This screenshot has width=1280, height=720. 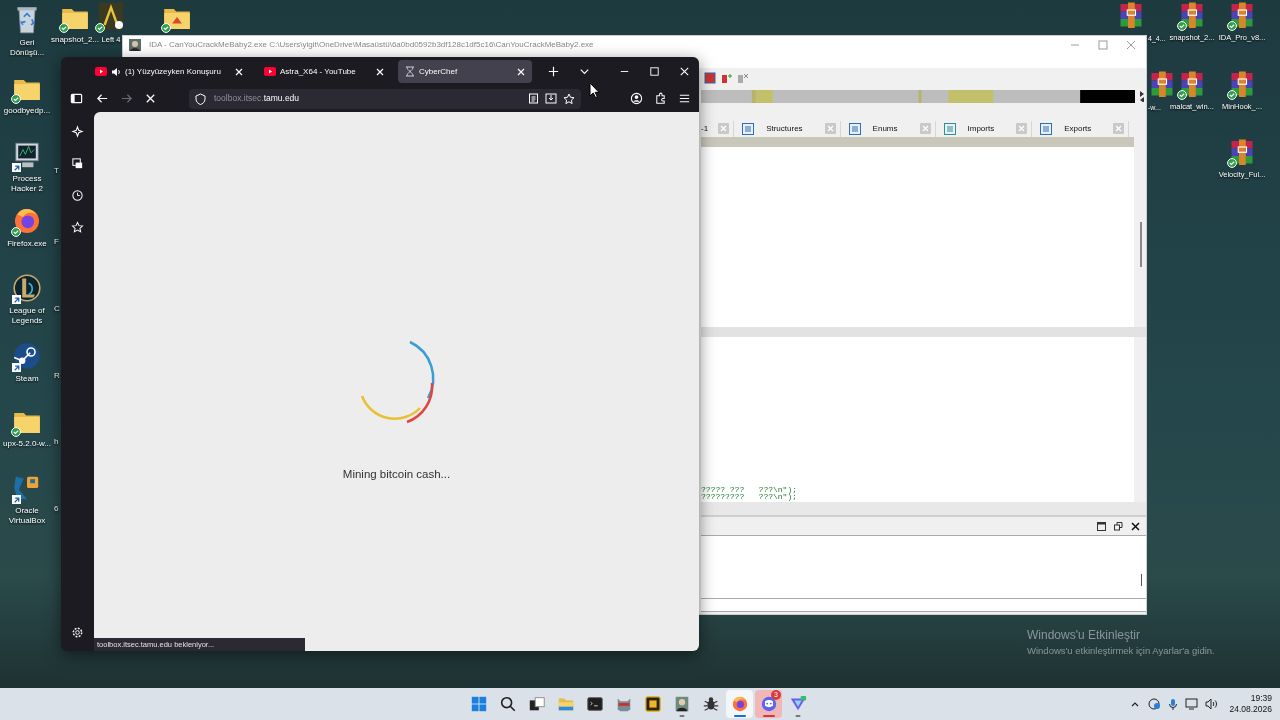 I want to click on app-logo-icon, so click(x=652, y=704).